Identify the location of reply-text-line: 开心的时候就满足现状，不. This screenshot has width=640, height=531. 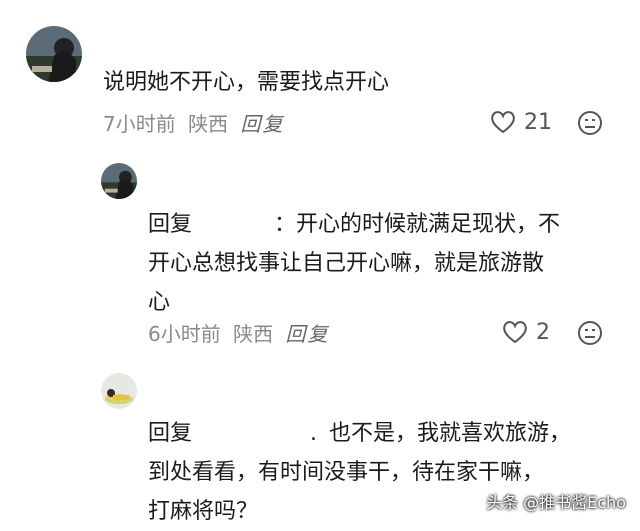
(428, 224).